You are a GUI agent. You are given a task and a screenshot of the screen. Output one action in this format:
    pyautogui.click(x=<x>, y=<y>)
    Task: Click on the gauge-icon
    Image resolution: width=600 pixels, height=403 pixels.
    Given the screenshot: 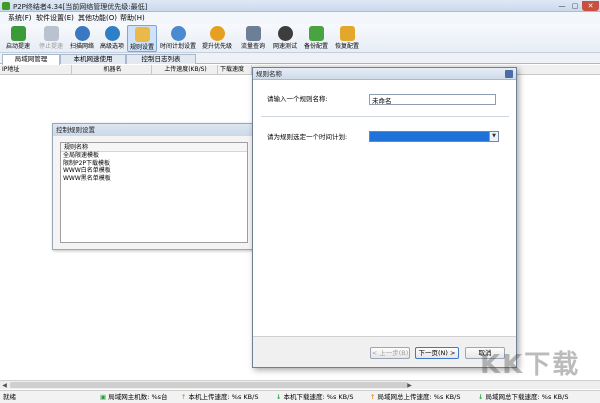 What is the action you would take?
    pyautogui.click(x=285, y=33)
    